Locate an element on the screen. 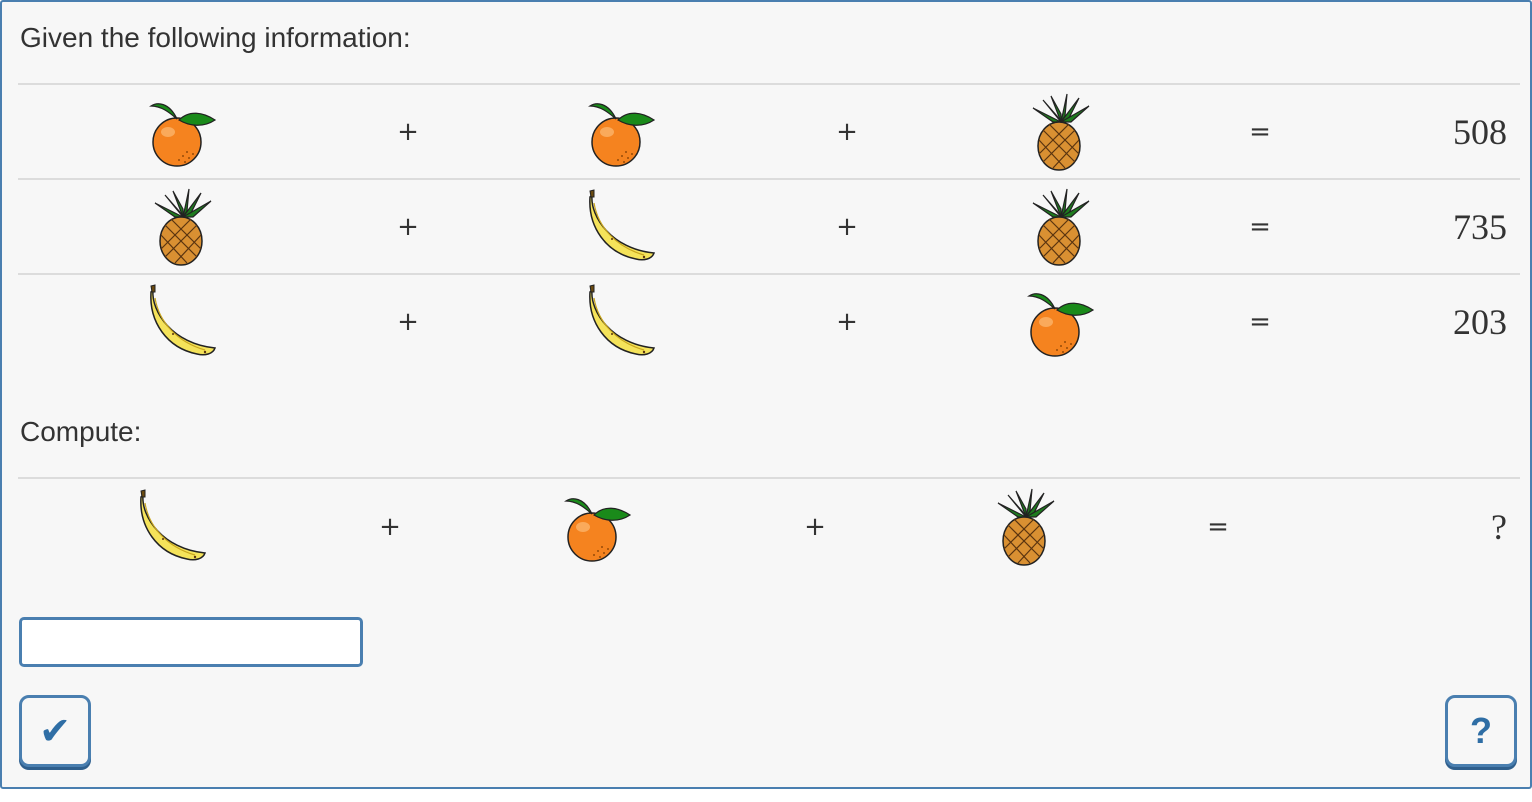  equation-row: + + = 735 is located at coordinates (769, 227).